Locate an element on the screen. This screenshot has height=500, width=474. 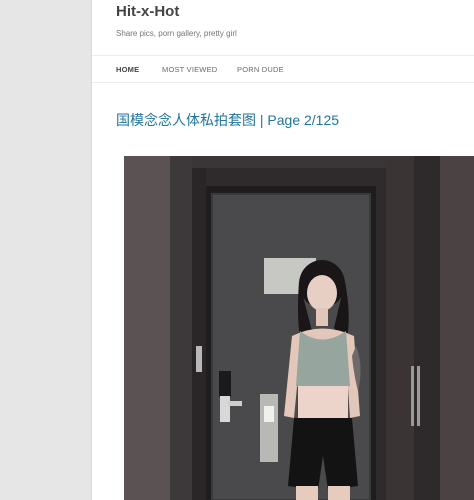
nav-item-home: HOME is located at coordinates (127, 69).